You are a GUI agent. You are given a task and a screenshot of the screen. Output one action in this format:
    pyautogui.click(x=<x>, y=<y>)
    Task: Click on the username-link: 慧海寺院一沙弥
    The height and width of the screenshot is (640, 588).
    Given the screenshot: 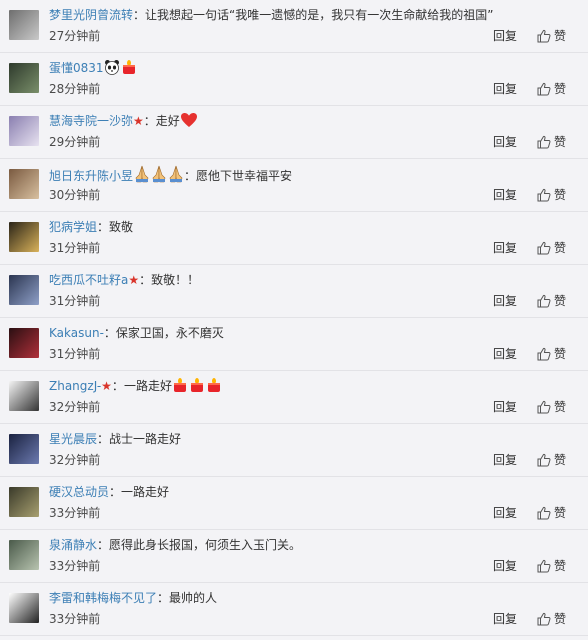 What is the action you would take?
    pyautogui.click(x=91, y=121)
    